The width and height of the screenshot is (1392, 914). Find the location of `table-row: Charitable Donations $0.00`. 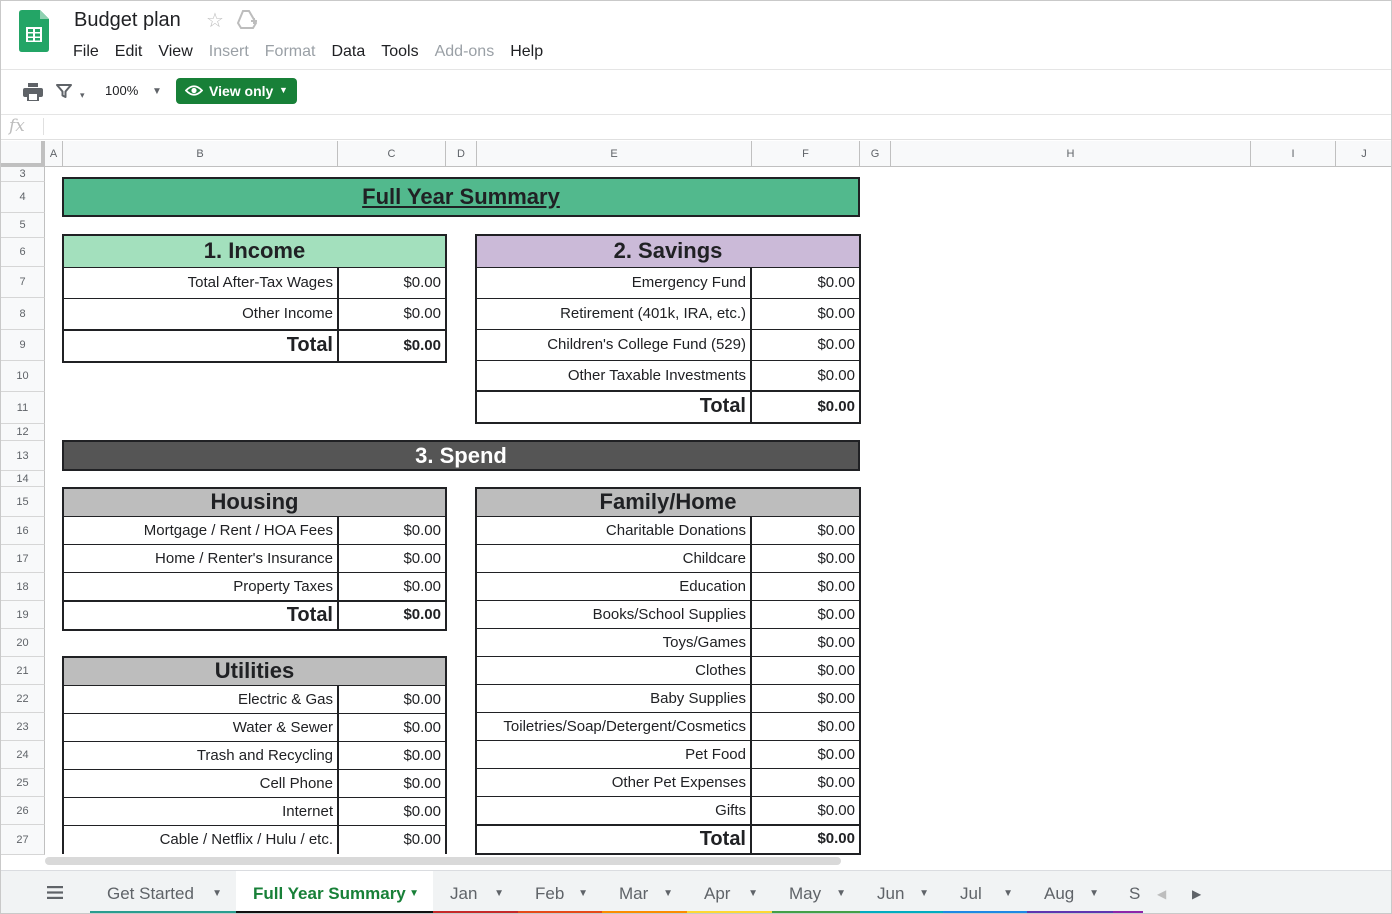

table-row: Charitable Donations $0.00 is located at coordinates (668, 531).